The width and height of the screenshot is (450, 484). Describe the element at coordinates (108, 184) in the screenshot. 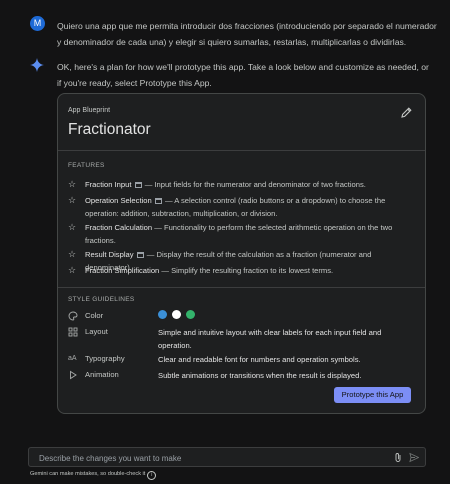

I see `feature-name: Fraction Input` at that location.